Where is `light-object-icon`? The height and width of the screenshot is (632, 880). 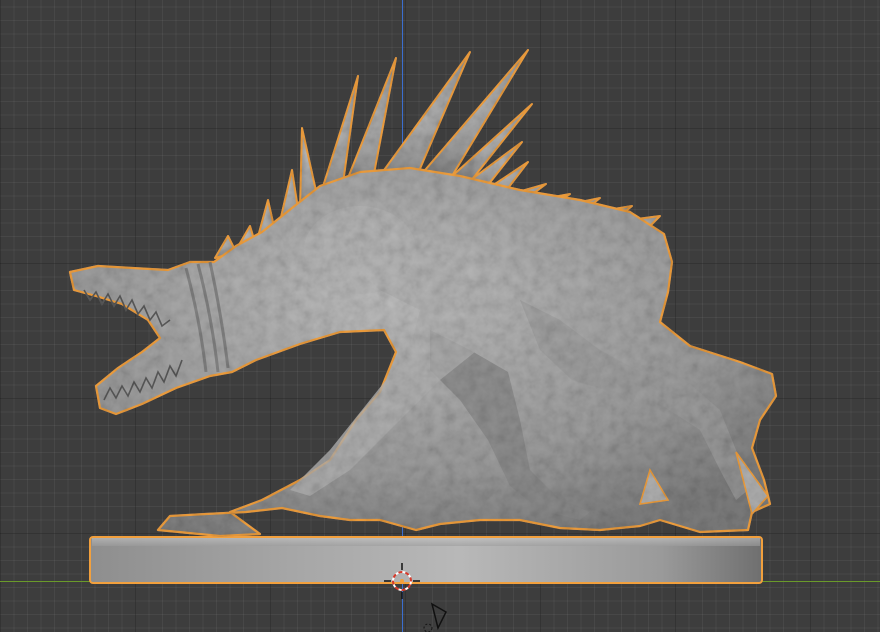
light-object-icon is located at coordinates (435, 617).